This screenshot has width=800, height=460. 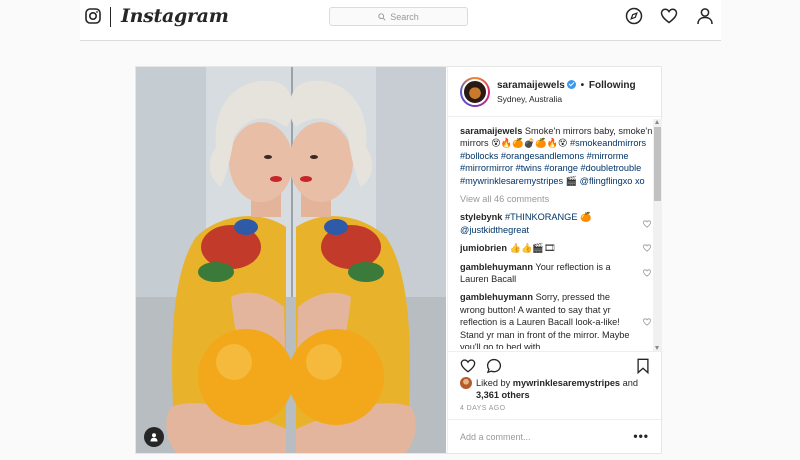 I want to click on post-author-username: saramaijewels, so click(x=531, y=85).